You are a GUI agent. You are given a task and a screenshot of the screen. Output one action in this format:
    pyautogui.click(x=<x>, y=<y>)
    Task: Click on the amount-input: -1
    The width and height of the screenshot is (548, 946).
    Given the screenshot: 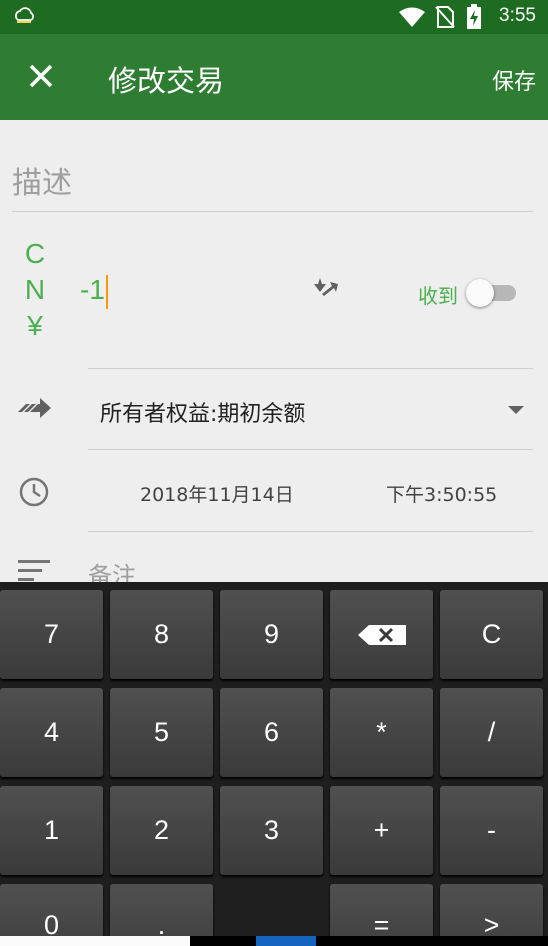 What is the action you would take?
    pyautogui.click(x=94, y=291)
    